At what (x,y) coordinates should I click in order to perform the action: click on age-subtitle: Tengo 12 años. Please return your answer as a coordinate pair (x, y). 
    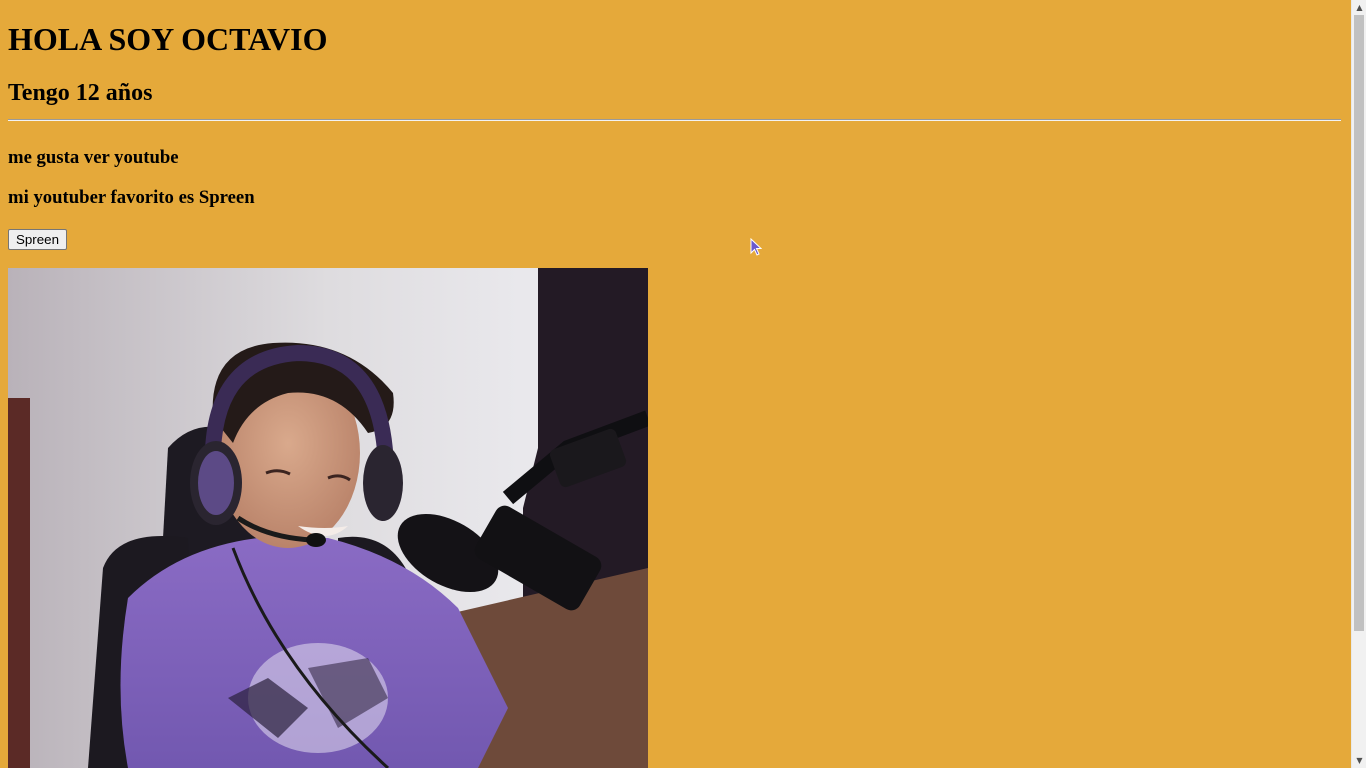
    Looking at the image, I should click on (80, 93).